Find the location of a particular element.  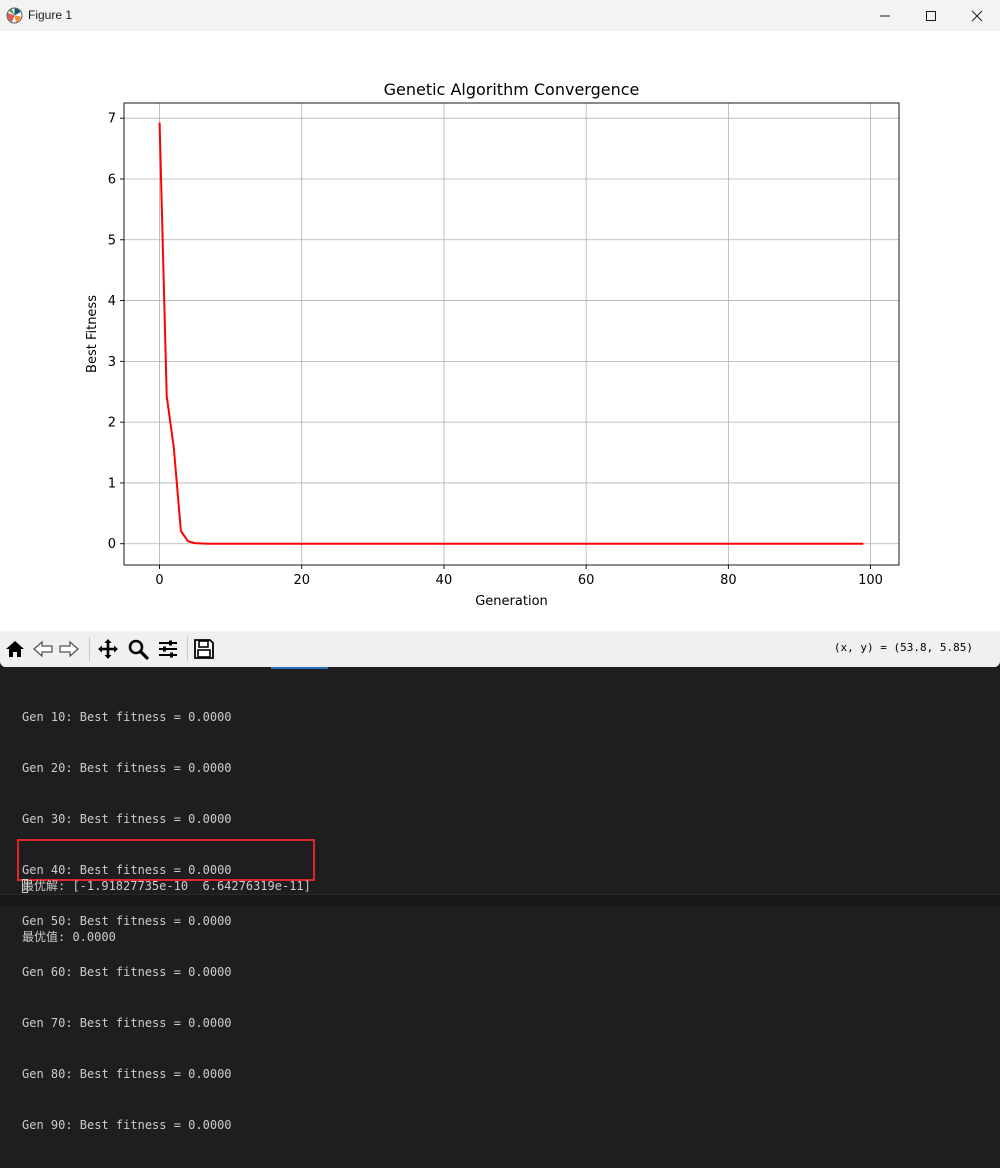

home-button is located at coordinates (15, 649).